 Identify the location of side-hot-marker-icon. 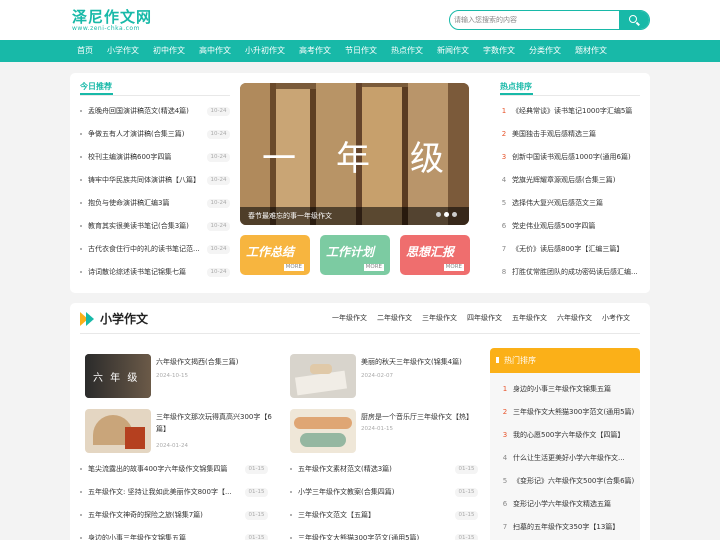
(497, 360).